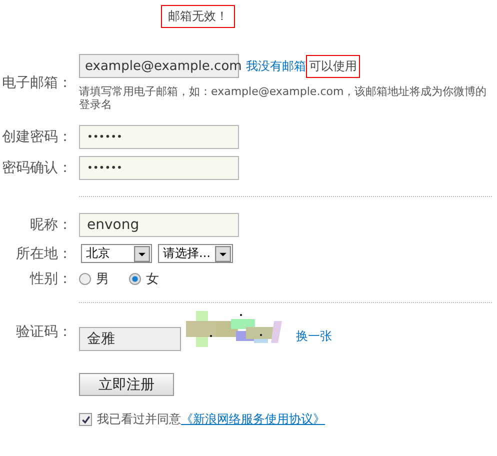  What do you see at coordinates (43, 253) in the screenshot?
I see `field-label: 所在地：` at bounding box center [43, 253].